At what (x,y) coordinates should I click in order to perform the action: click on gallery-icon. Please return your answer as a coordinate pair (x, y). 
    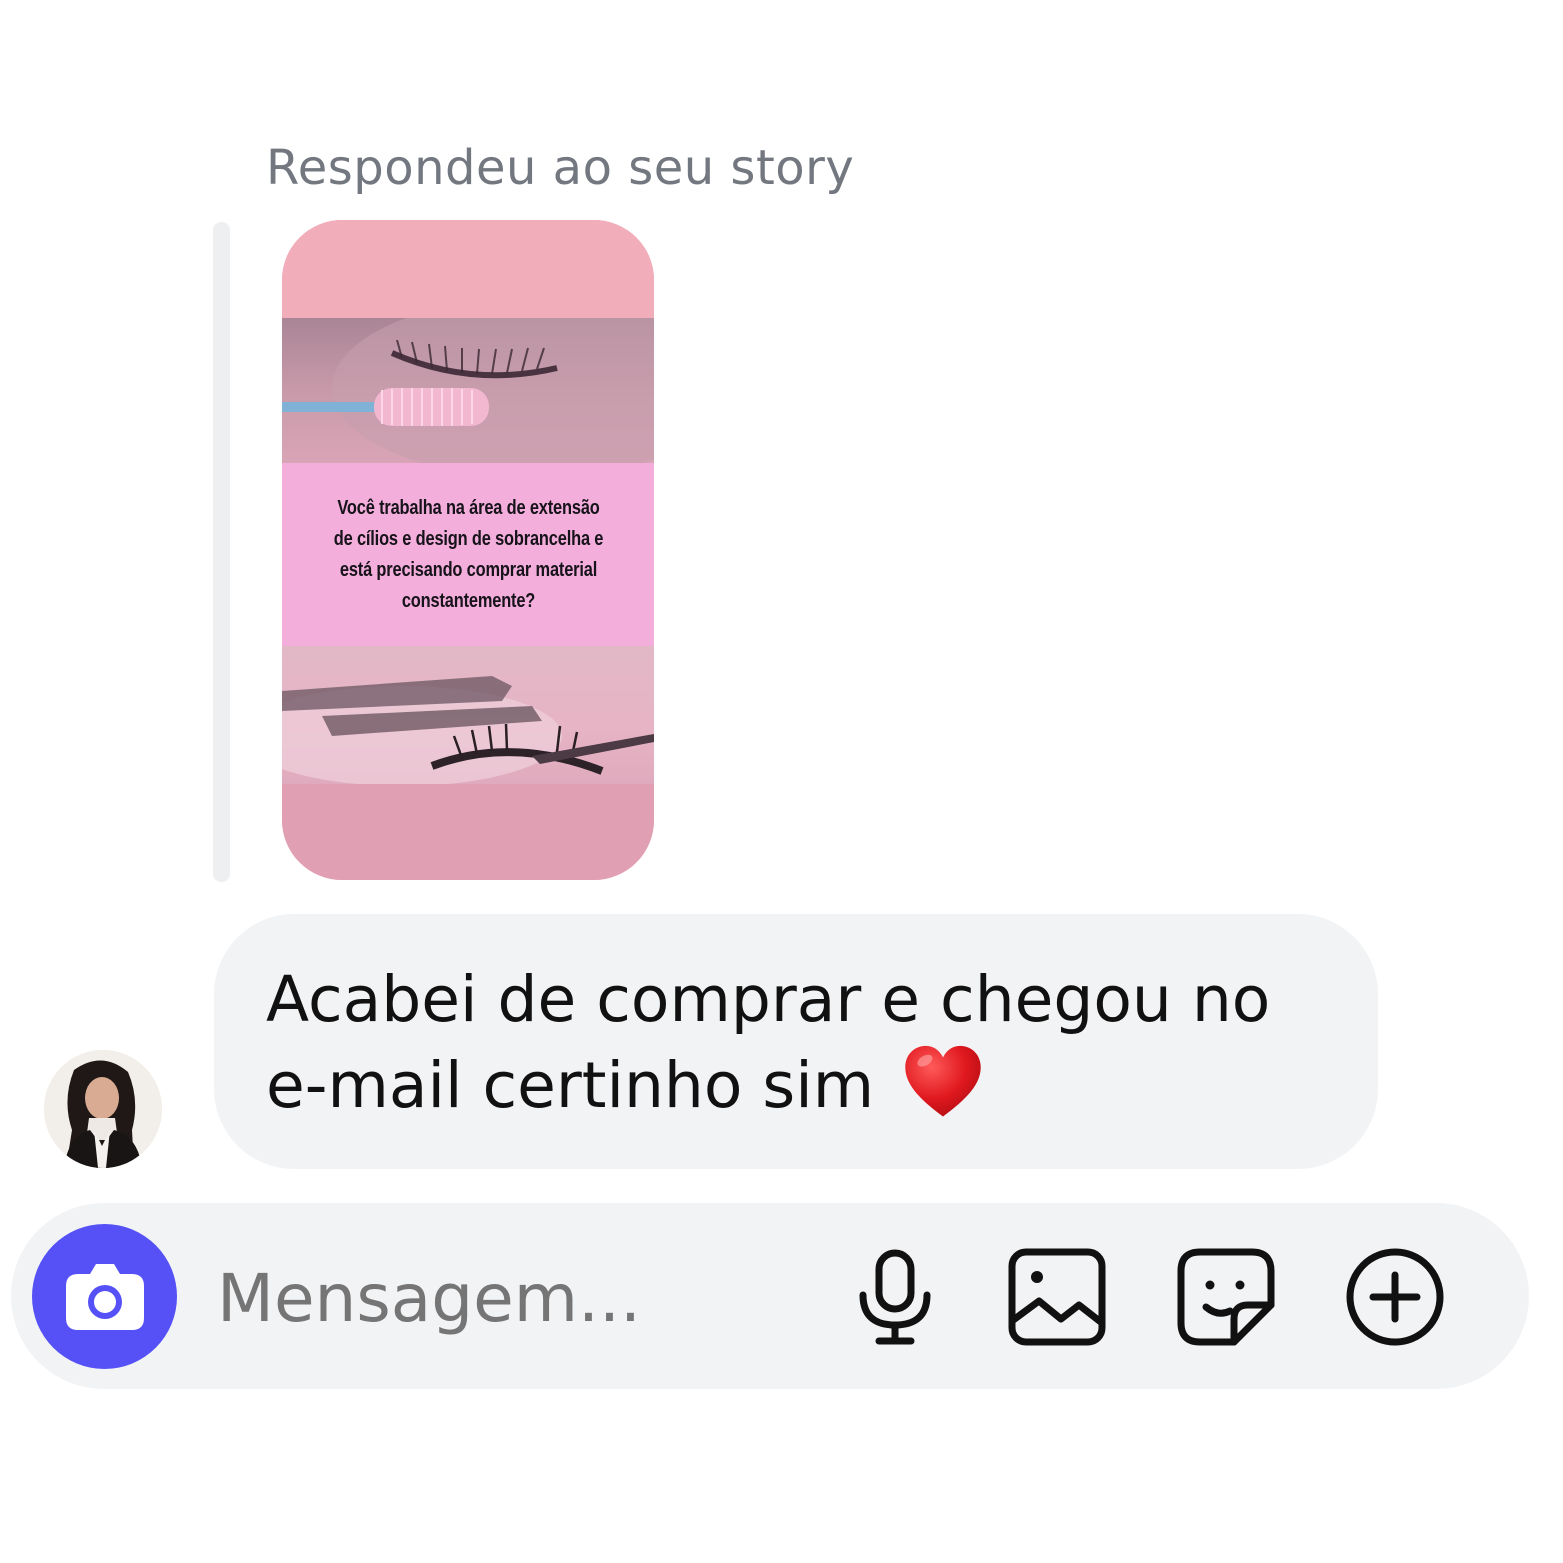
    Looking at the image, I should click on (1057, 1297).